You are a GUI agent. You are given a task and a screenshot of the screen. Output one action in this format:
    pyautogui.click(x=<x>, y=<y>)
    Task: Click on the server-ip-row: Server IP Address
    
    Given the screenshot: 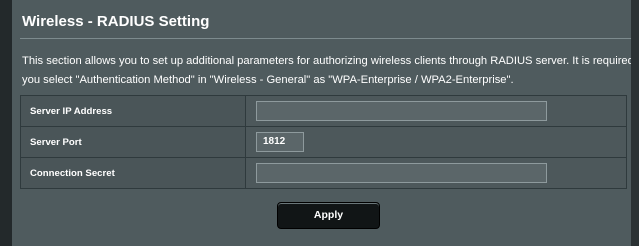 What is the action you would take?
    pyautogui.click(x=323, y=111)
    